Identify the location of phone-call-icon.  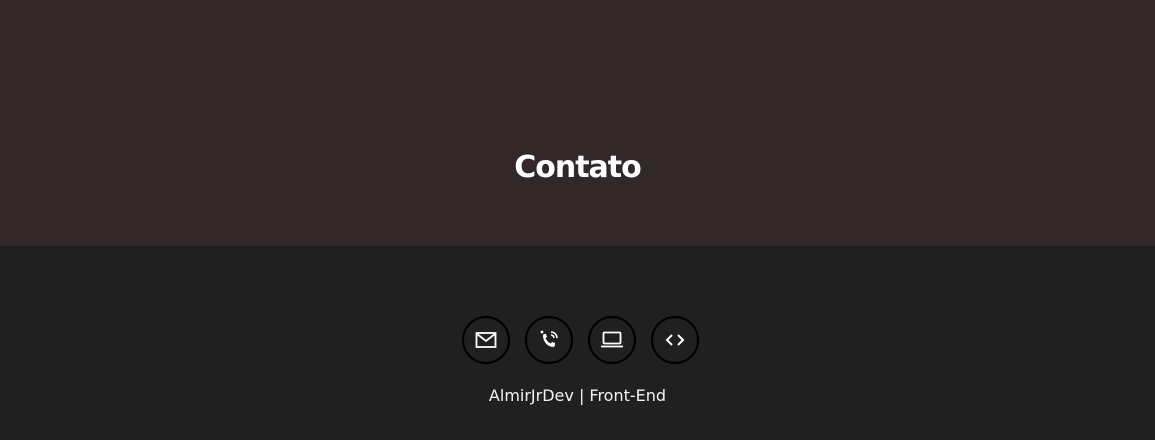
(549, 338).